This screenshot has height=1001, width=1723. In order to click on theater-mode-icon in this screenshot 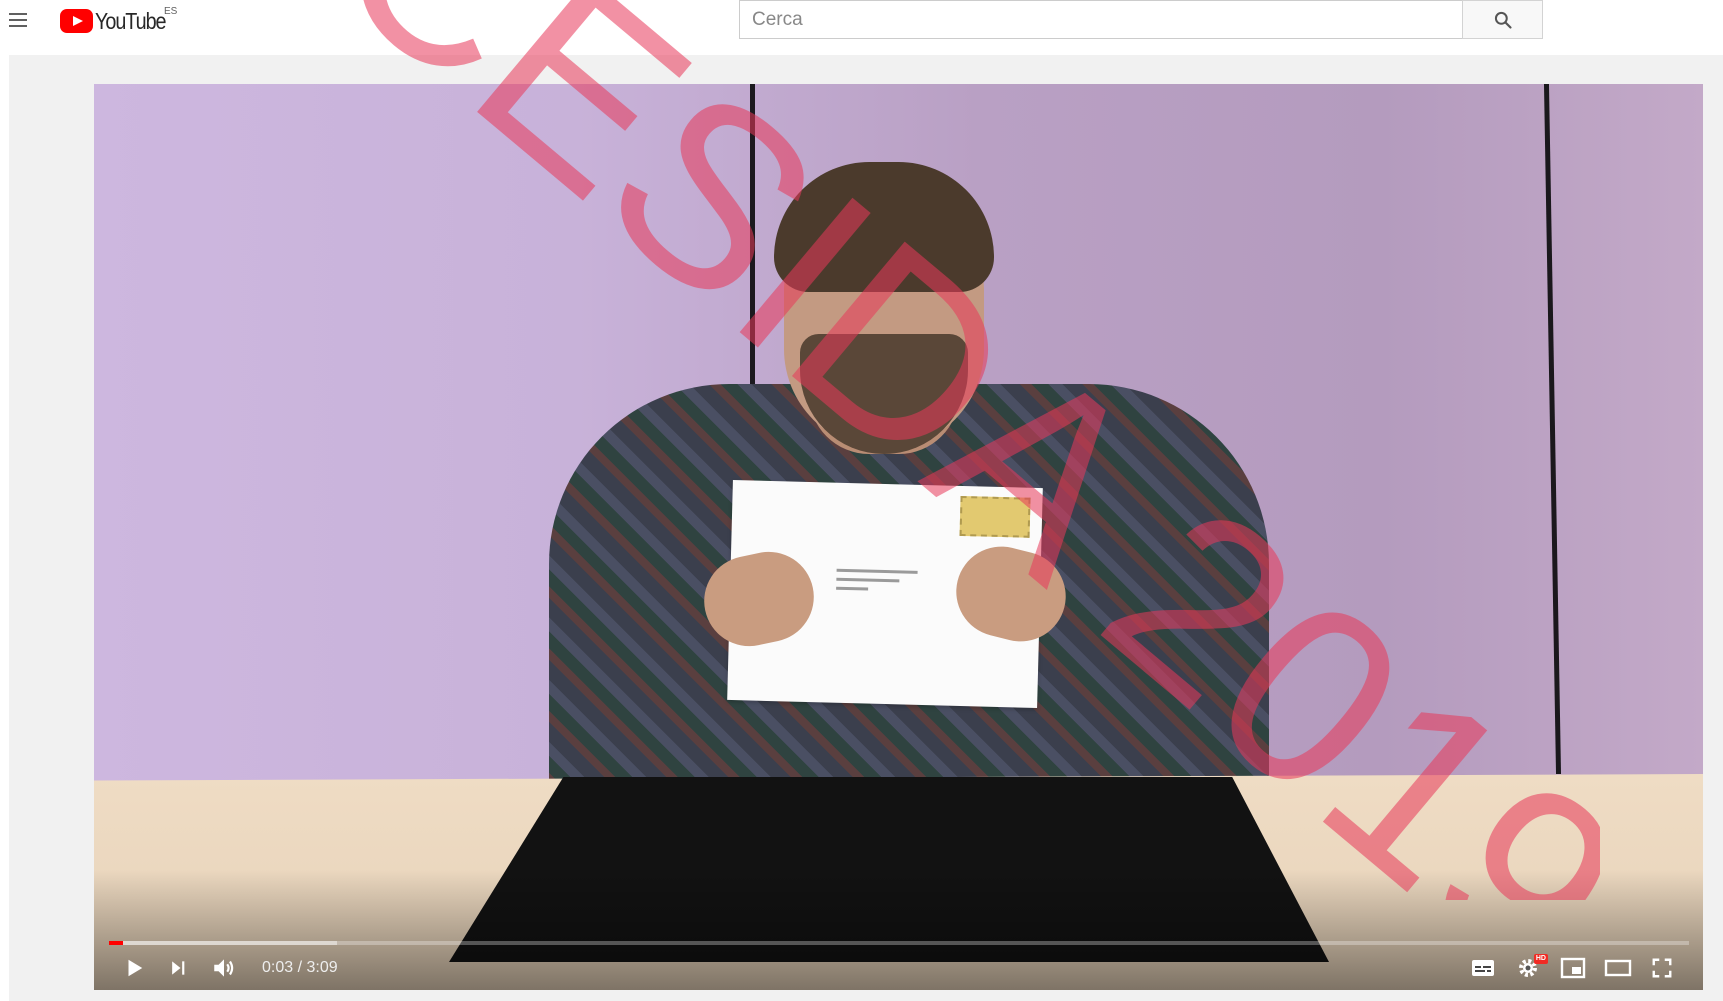, I will do `click(1618, 968)`.